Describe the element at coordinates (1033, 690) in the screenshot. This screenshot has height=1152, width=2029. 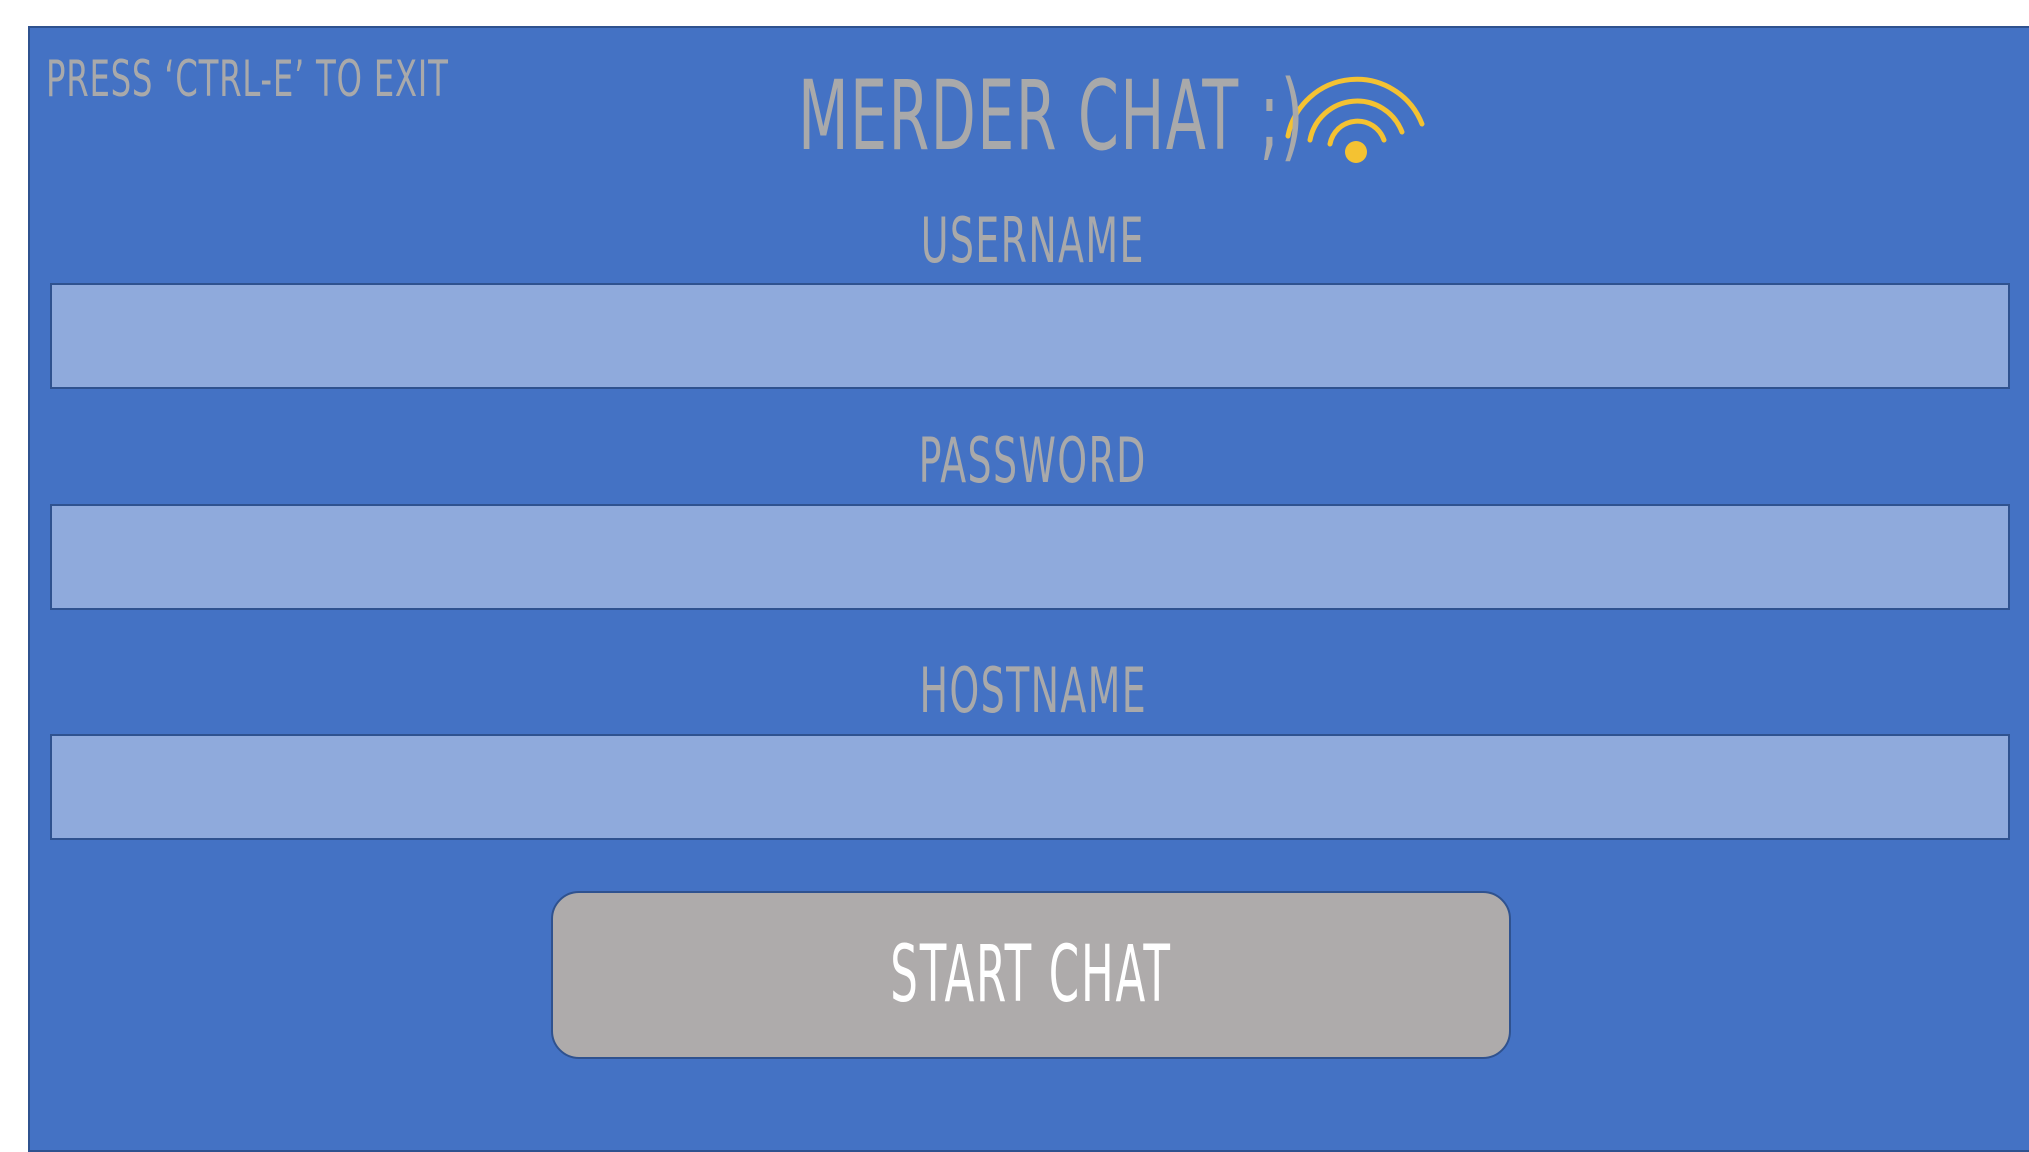
I see `hostname-label-text: HOSTNAME` at that location.